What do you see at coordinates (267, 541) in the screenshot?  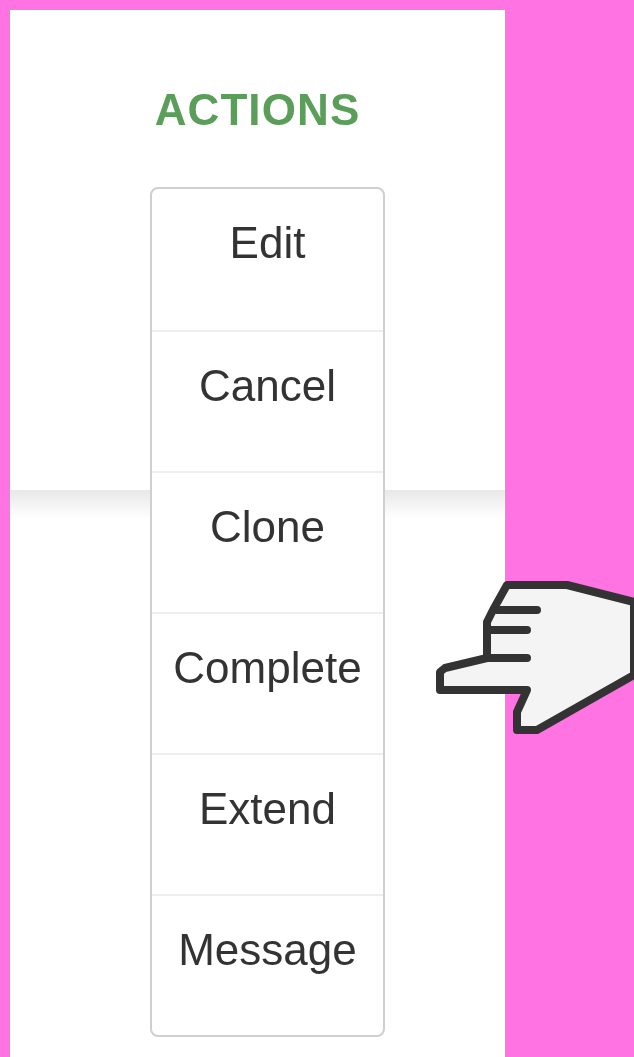 I see `menu-item: Clone` at bounding box center [267, 541].